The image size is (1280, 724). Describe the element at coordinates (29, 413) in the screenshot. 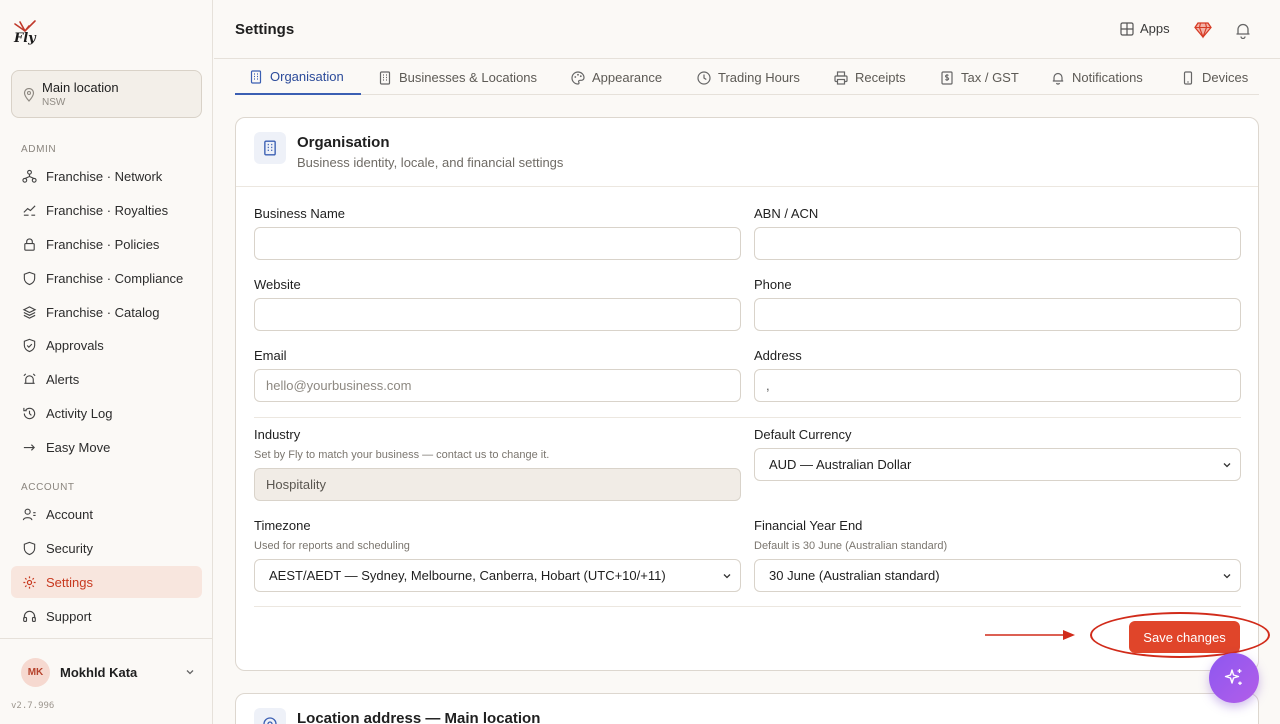

I see `history-icon` at that location.